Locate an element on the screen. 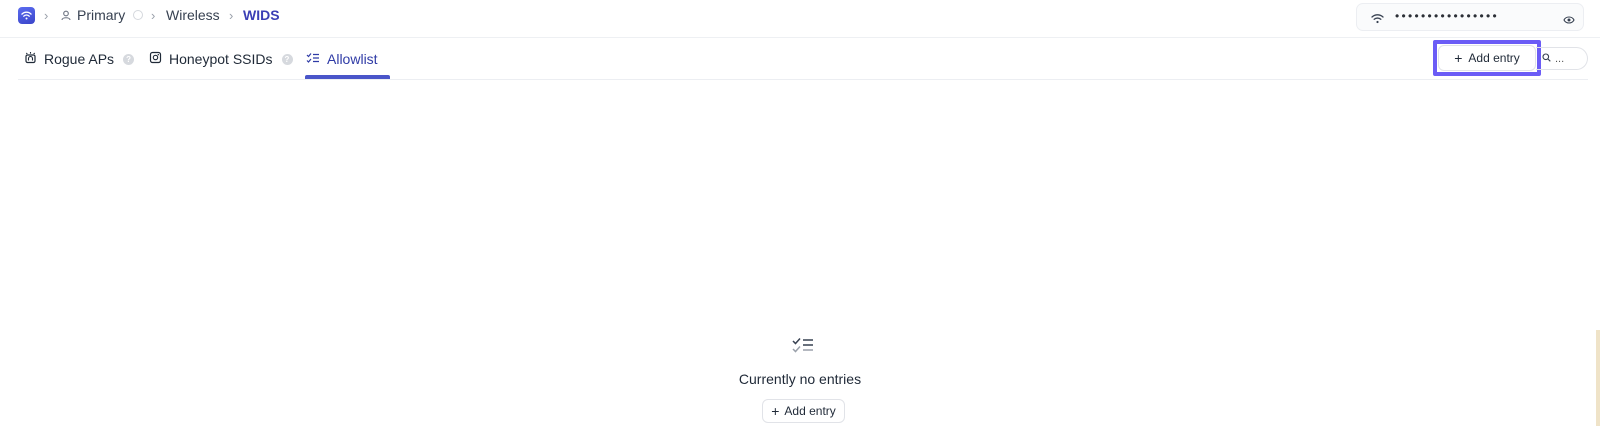 Image resolution: width=1600 pixels, height=426 pixels. breadcrumb-section-label: Wireless is located at coordinates (193, 15).